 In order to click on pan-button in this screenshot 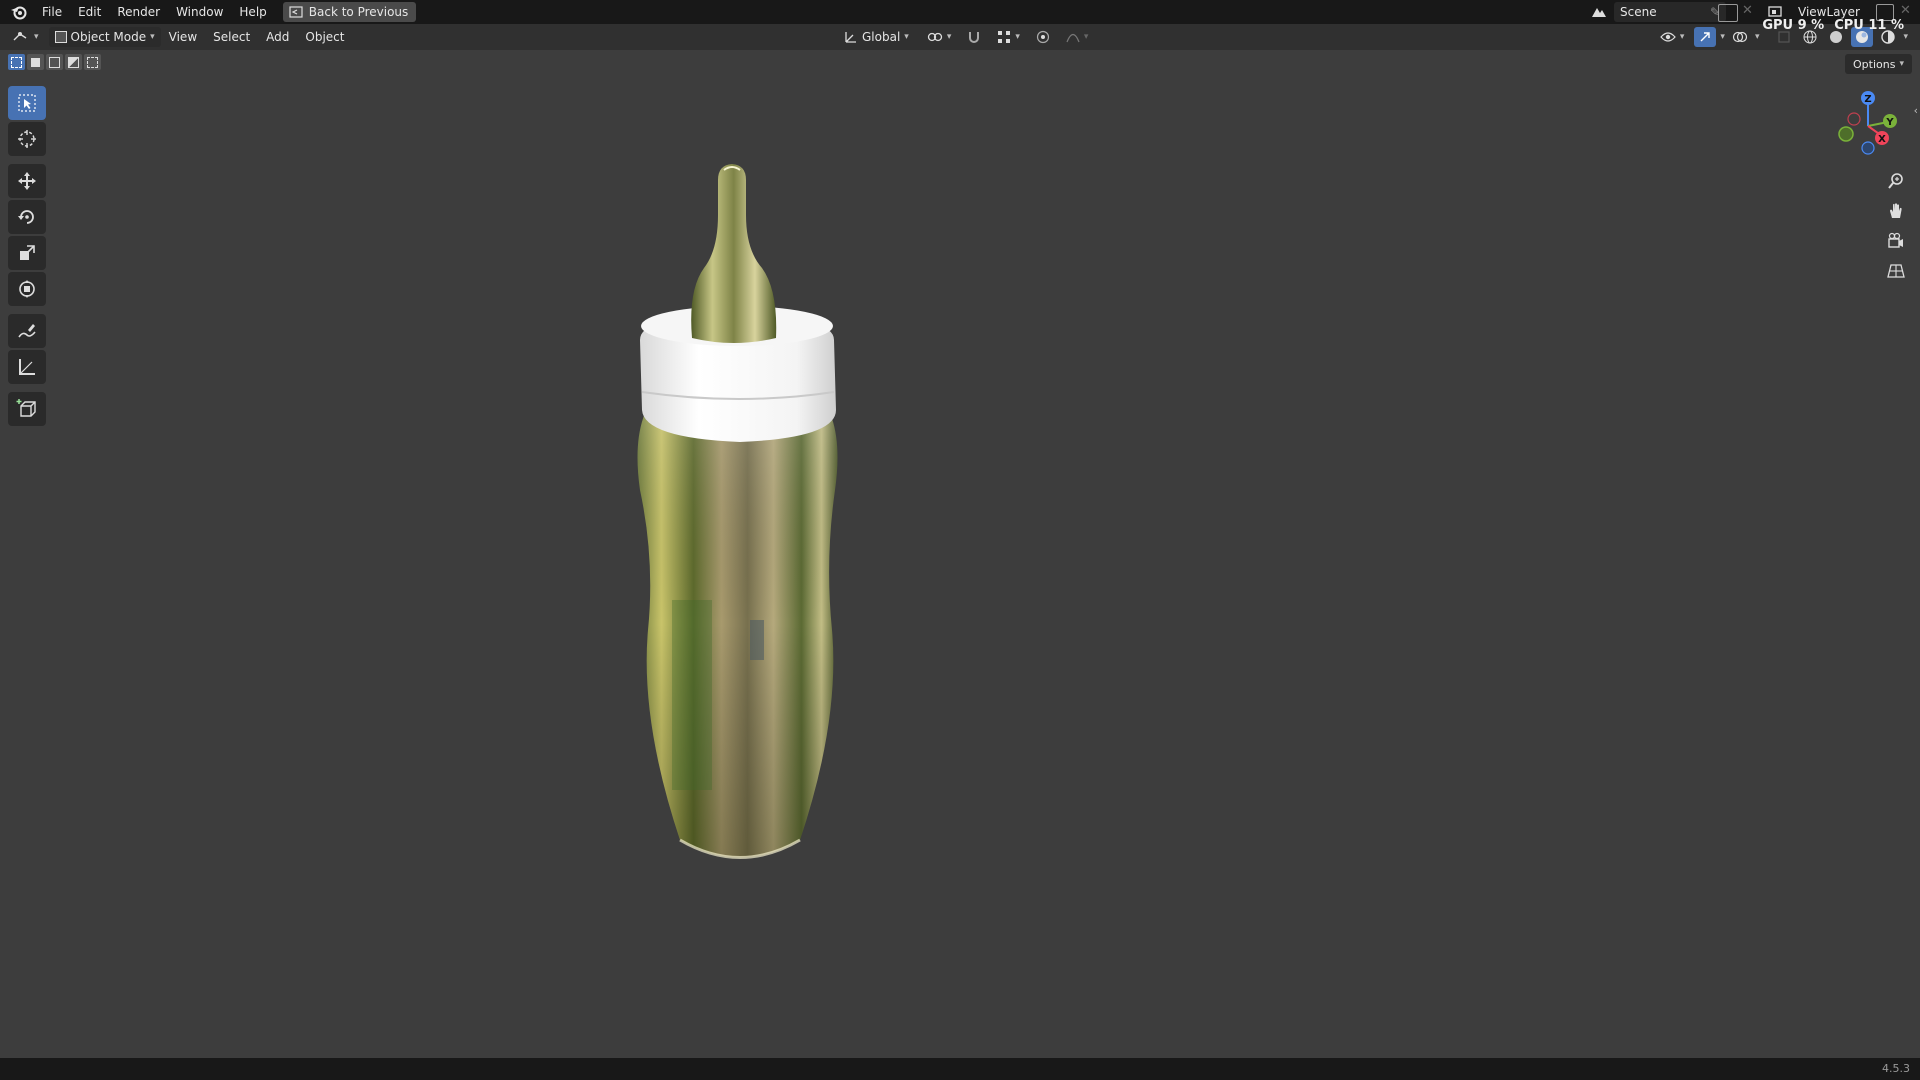, I will do `click(1896, 211)`.